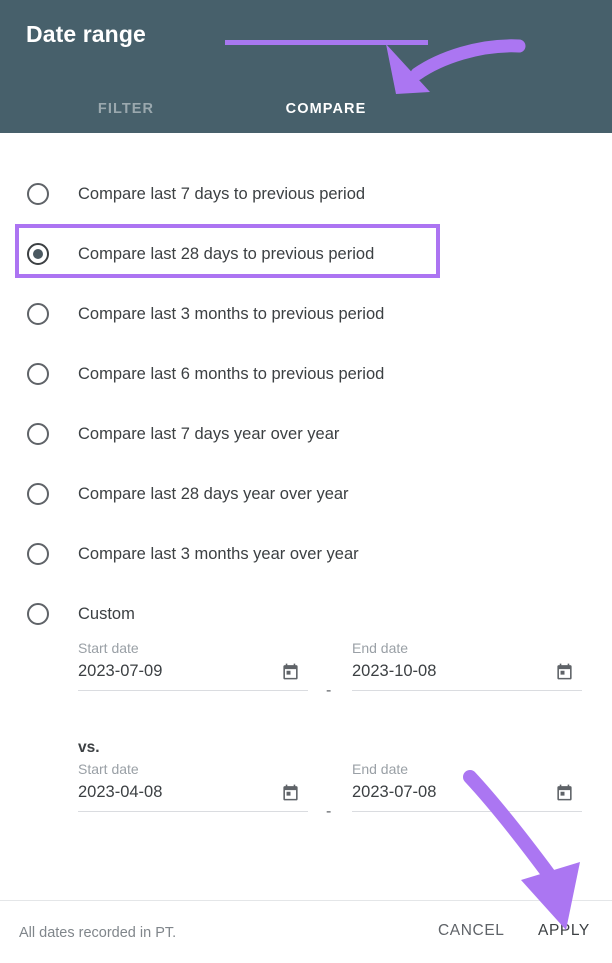  I want to click on radio-last-7-days-yoy, so click(38, 434).